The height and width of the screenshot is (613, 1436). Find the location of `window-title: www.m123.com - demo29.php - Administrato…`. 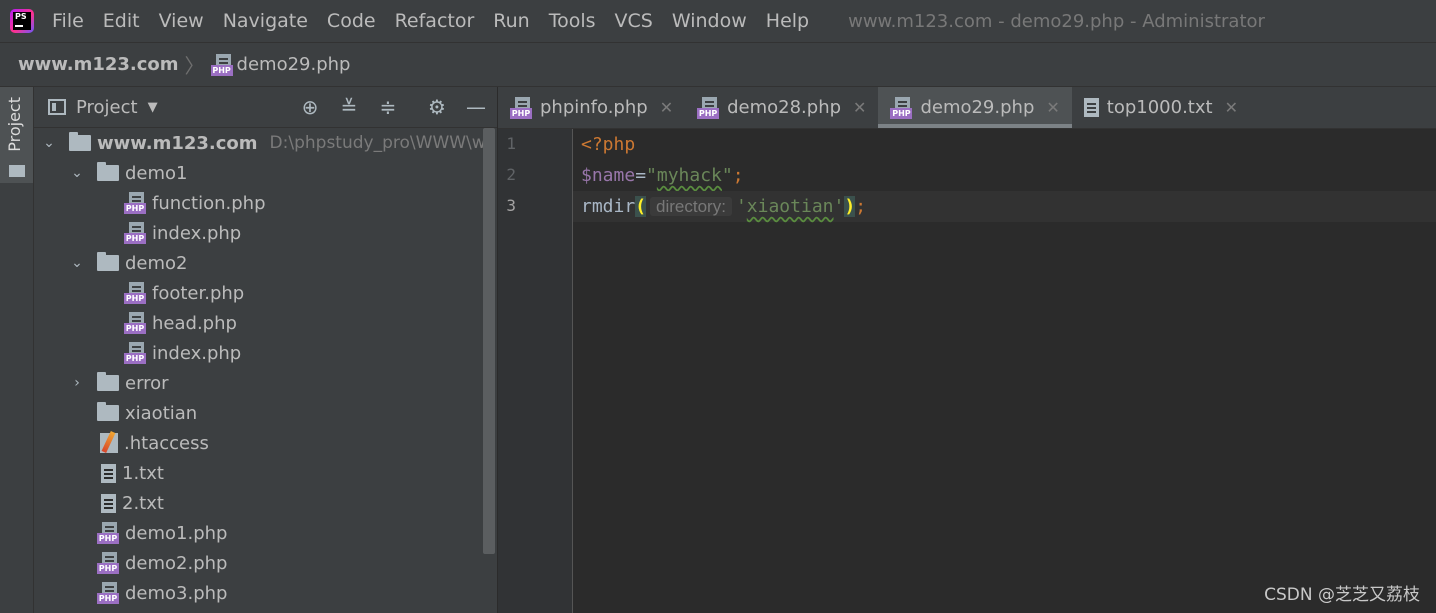

window-title: www.m123.com - demo29.php - Administrato… is located at coordinates (1056, 21).